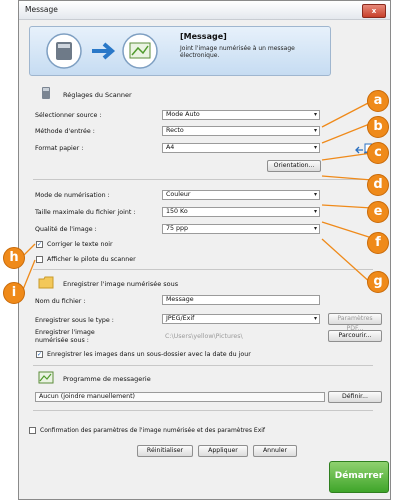 This screenshot has height=503, width=403. What do you see at coordinates (14, 293) in the screenshot?
I see `callout-marker-i: i` at bounding box center [14, 293].